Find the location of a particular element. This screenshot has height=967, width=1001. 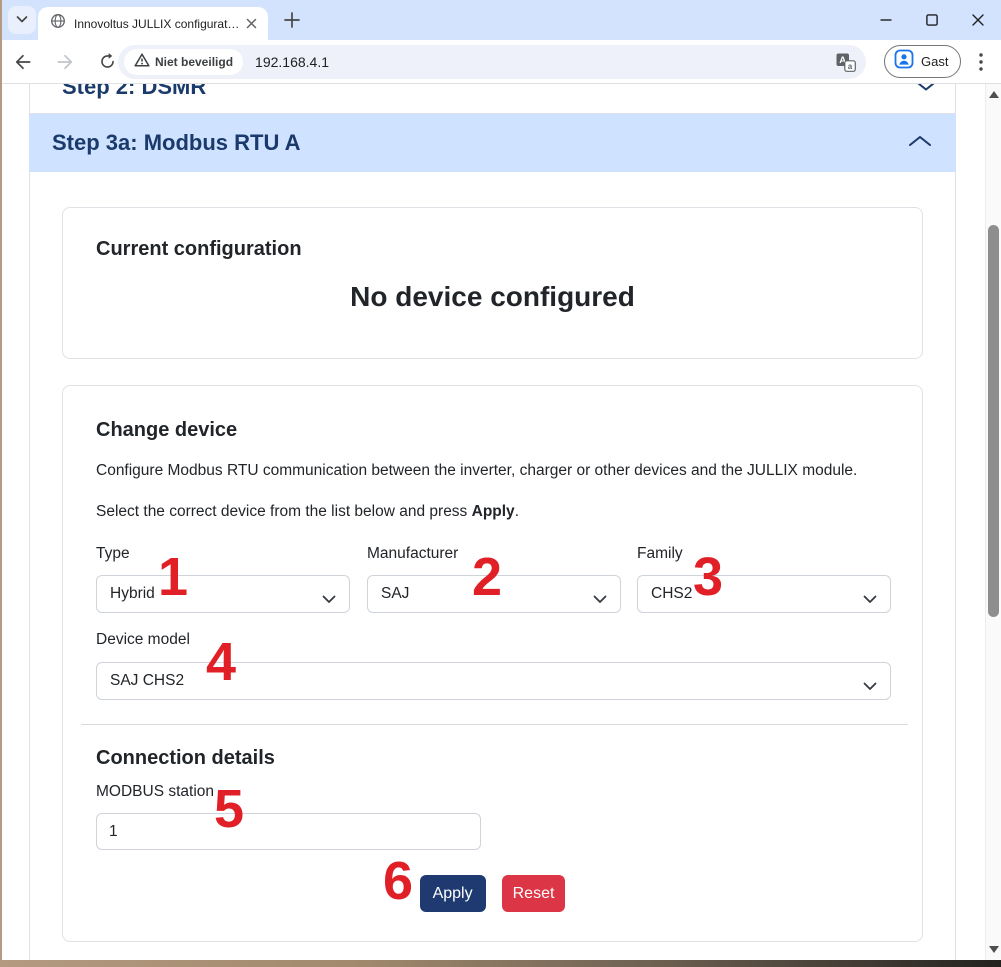

profile-label: Gast is located at coordinates (935, 61).